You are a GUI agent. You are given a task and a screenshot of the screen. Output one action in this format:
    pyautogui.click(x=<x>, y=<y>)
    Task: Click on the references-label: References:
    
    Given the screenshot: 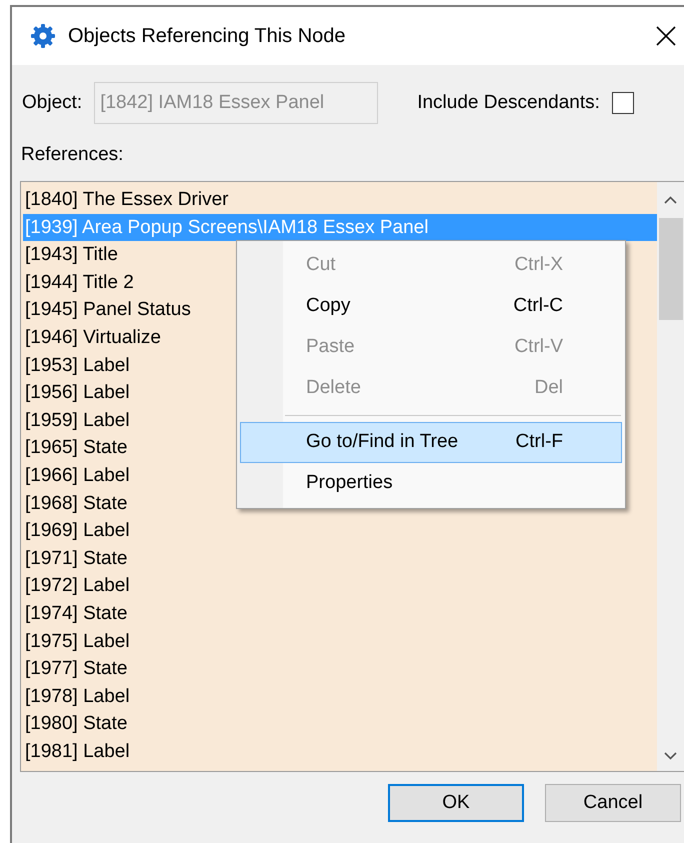 What is the action you would take?
    pyautogui.click(x=72, y=155)
    